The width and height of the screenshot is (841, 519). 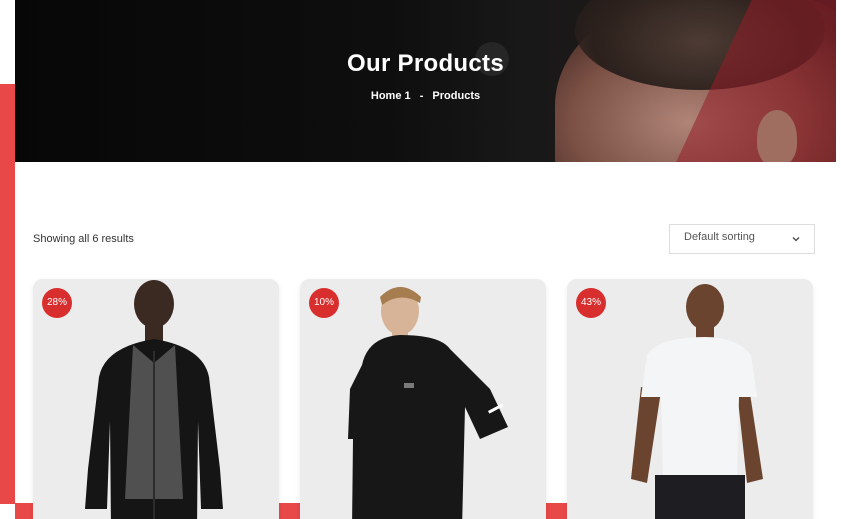 I want to click on sort-dropdown: Default sorting, so click(x=742, y=239).